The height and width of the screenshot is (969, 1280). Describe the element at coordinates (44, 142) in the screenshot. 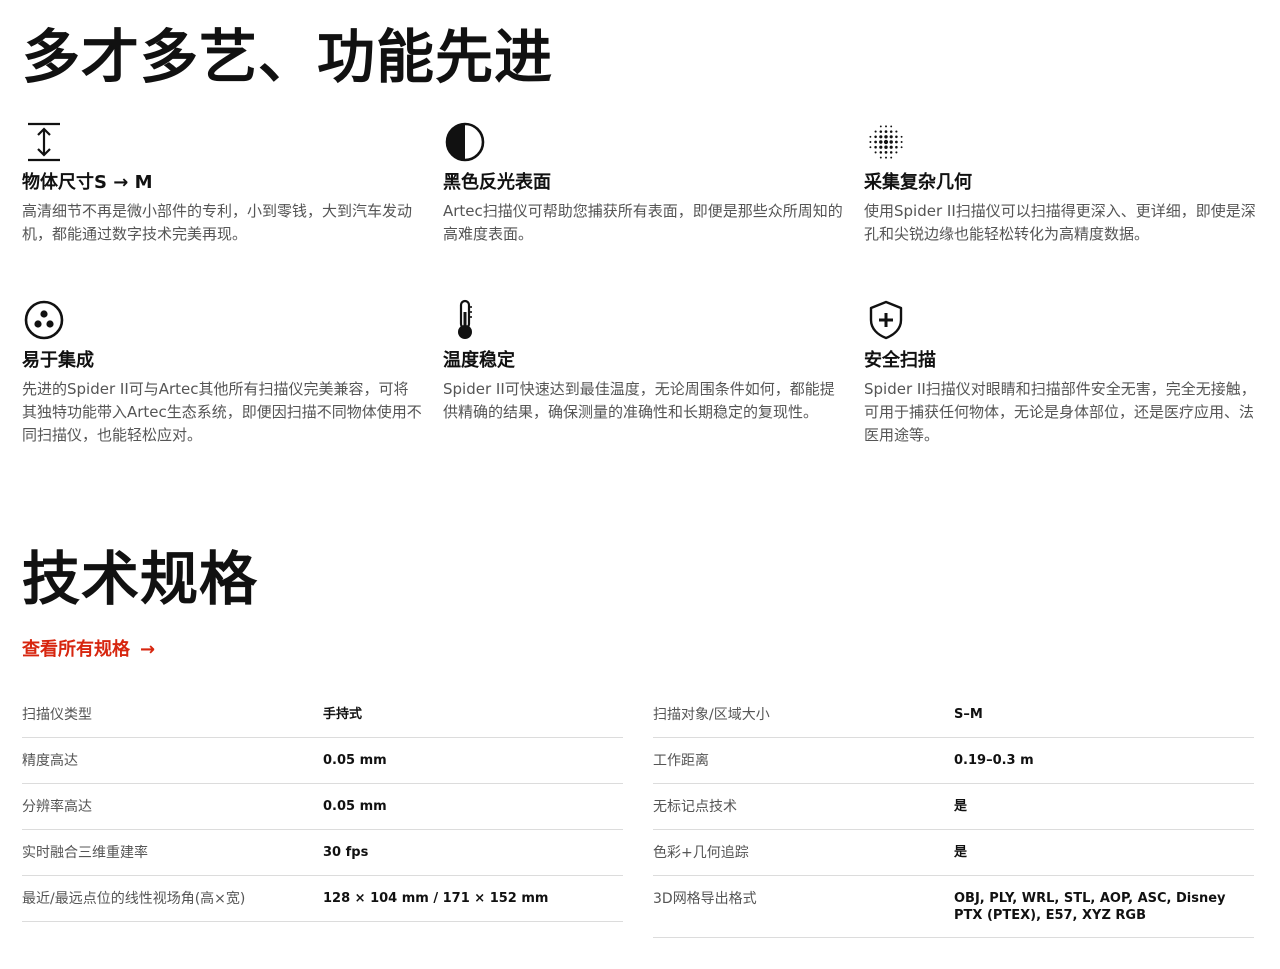

I see `vertical-size-arrows-icon` at that location.